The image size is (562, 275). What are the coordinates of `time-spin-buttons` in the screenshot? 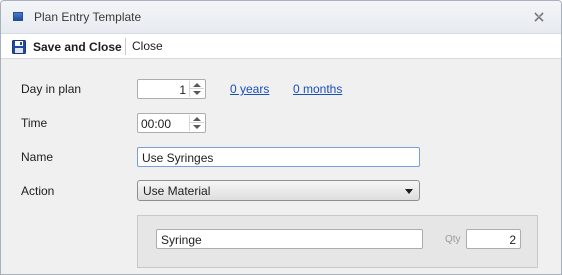 It's located at (196, 123).